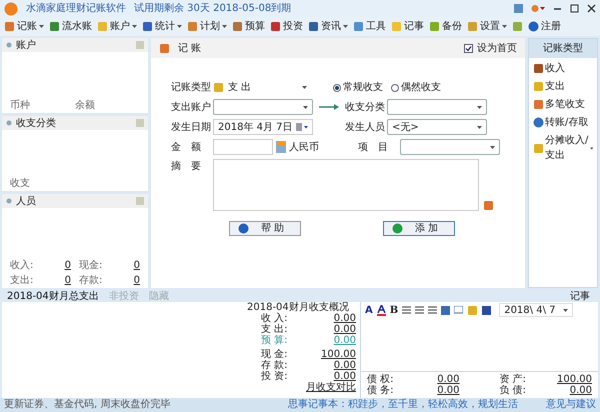 This screenshot has width=600, height=412. I want to click on project-select, so click(450, 147).